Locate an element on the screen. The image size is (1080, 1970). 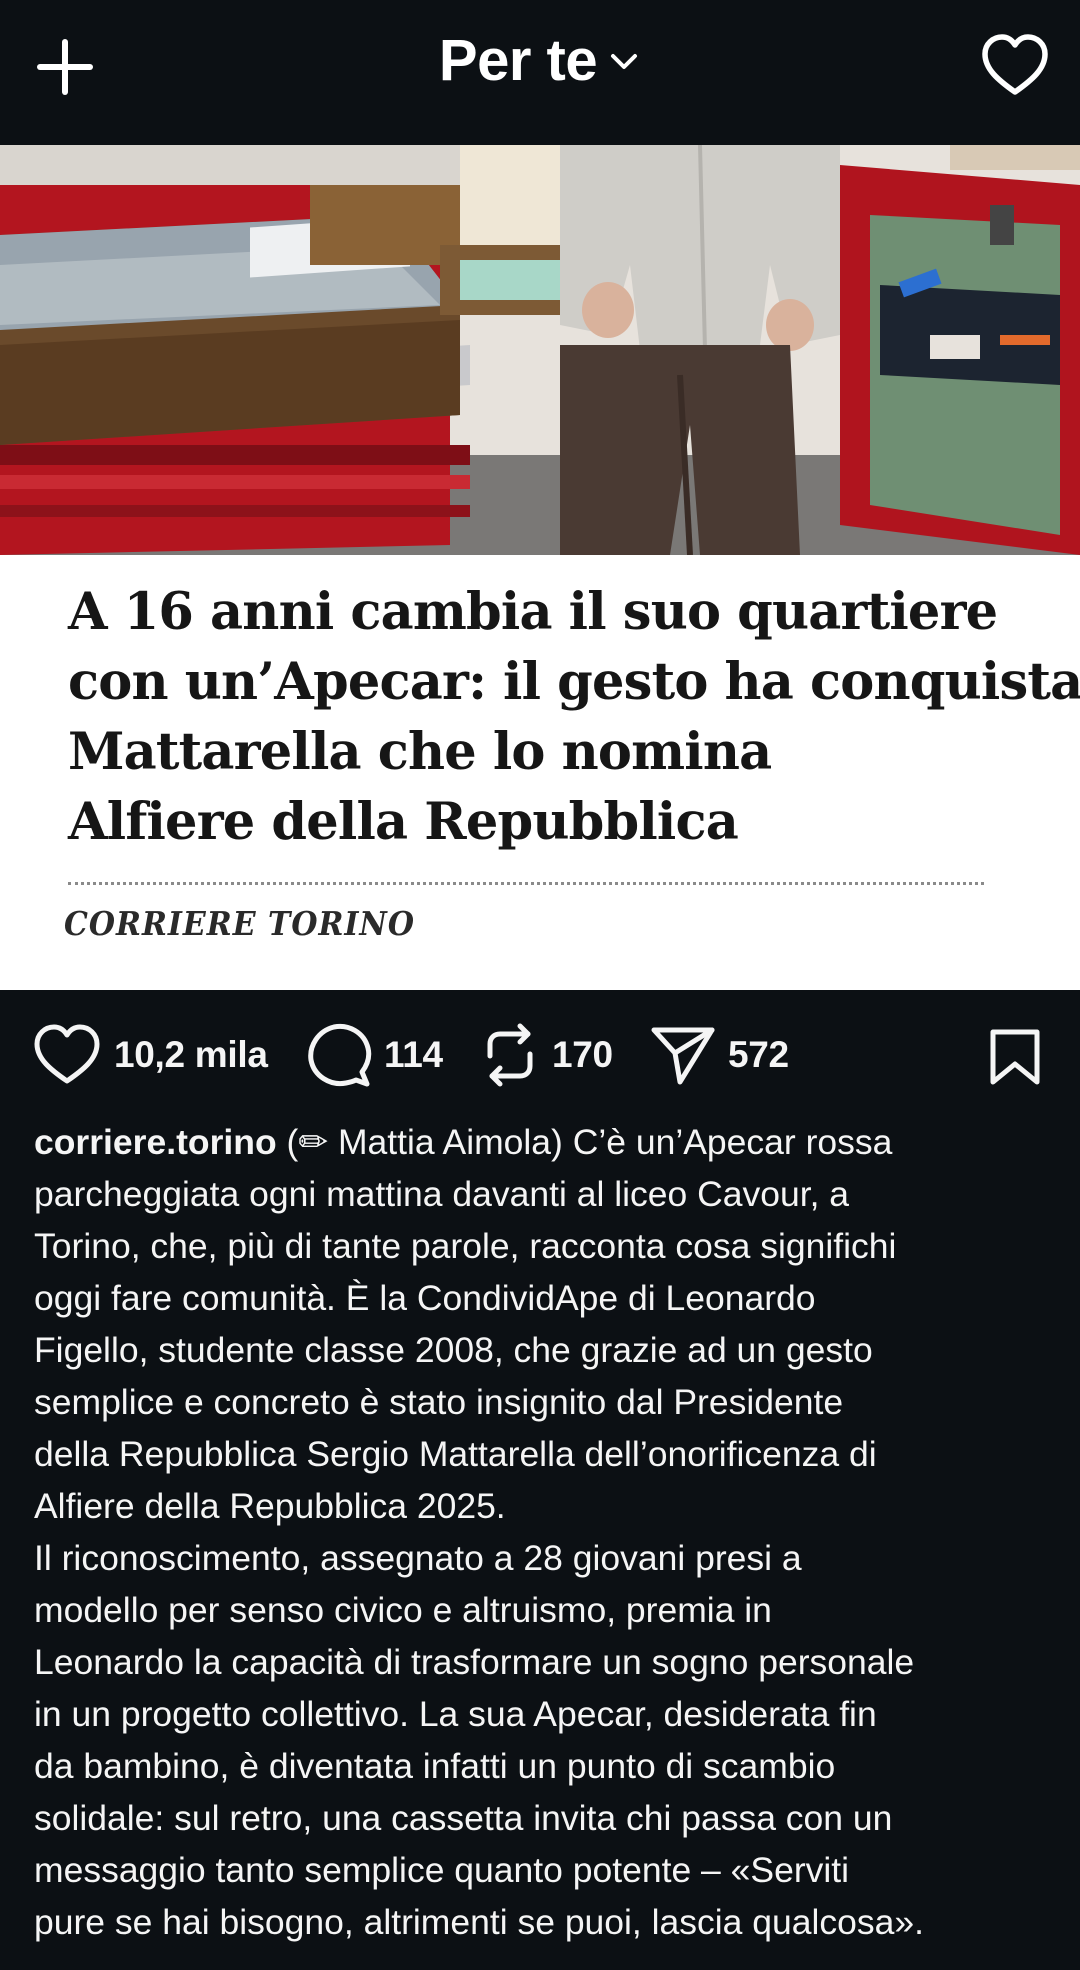
divider is located at coordinates (526, 883).